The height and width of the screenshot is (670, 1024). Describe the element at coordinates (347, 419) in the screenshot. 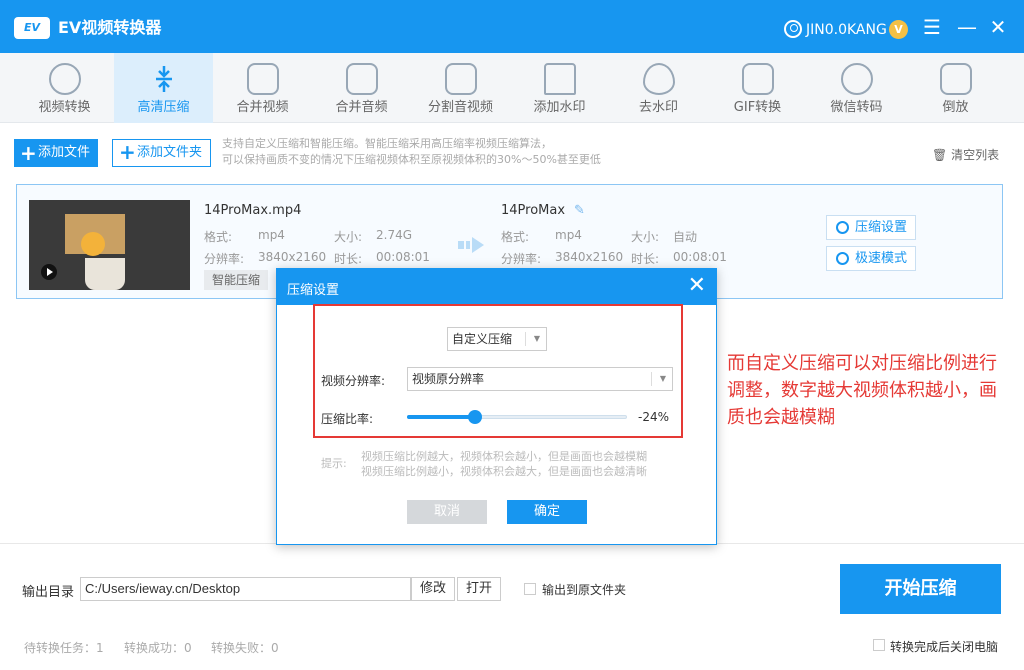

I see `ratio-label: 压缩比率:` at that location.